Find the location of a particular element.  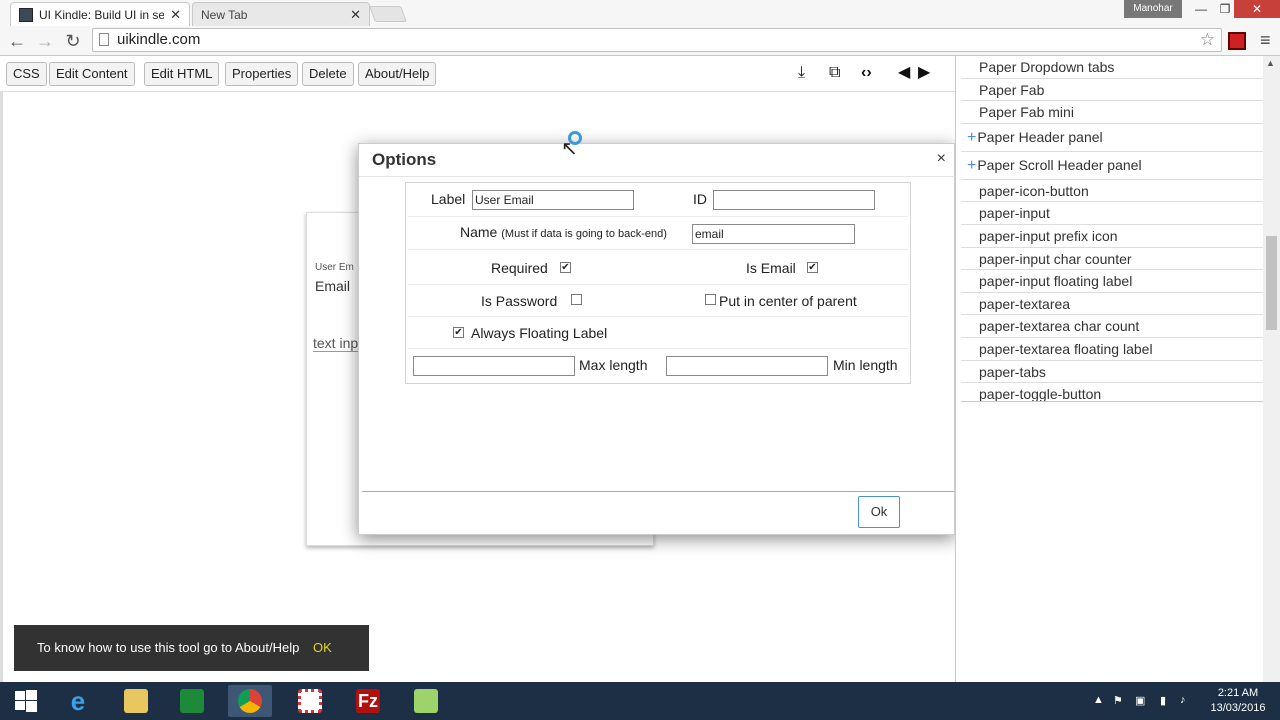

ok-button: Ok is located at coordinates (879, 512).